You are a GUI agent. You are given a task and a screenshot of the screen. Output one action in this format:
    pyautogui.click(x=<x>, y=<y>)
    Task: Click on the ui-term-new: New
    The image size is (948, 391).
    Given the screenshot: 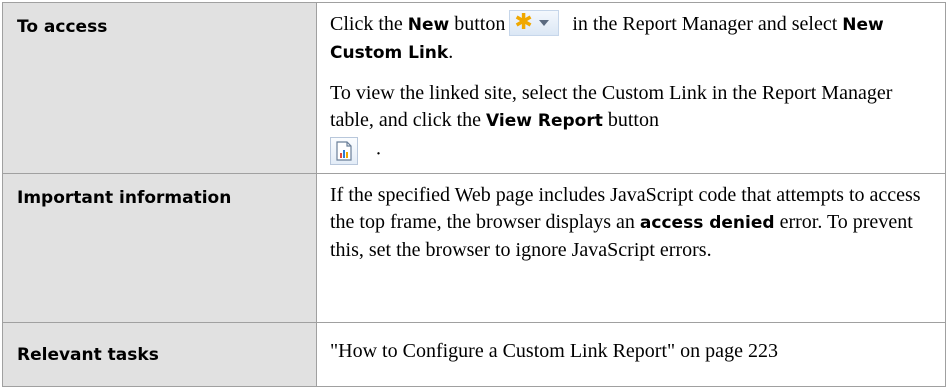 What is the action you would take?
    pyautogui.click(x=428, y=25)
    